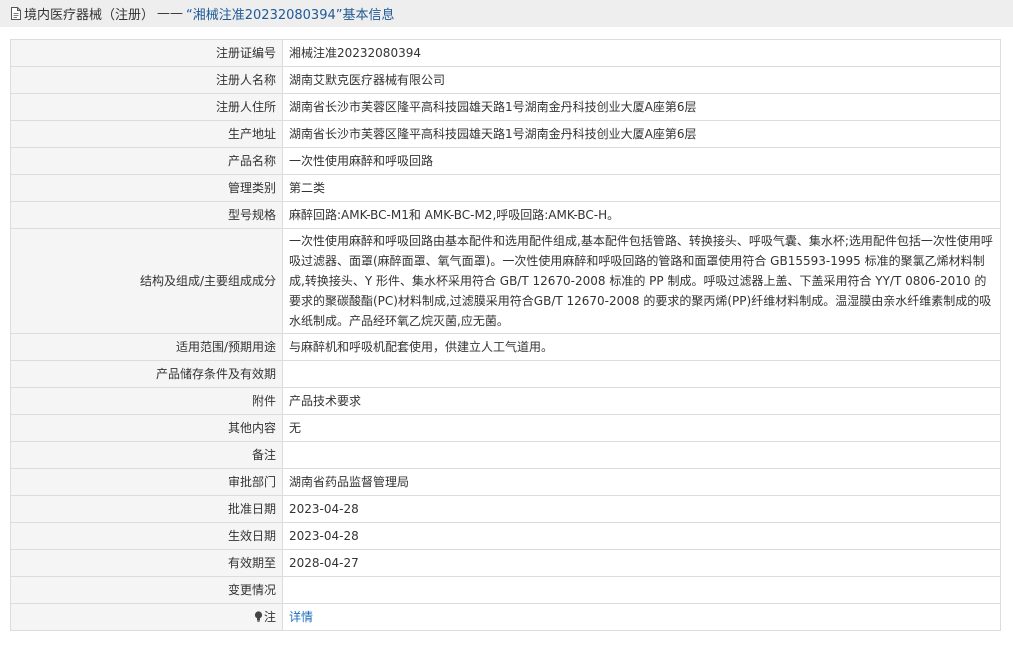  What do you see at coordinates (641, 53) in the screenshot?
I see `row-value: 湘械注准20232080394` at bounding box center [641, 53].